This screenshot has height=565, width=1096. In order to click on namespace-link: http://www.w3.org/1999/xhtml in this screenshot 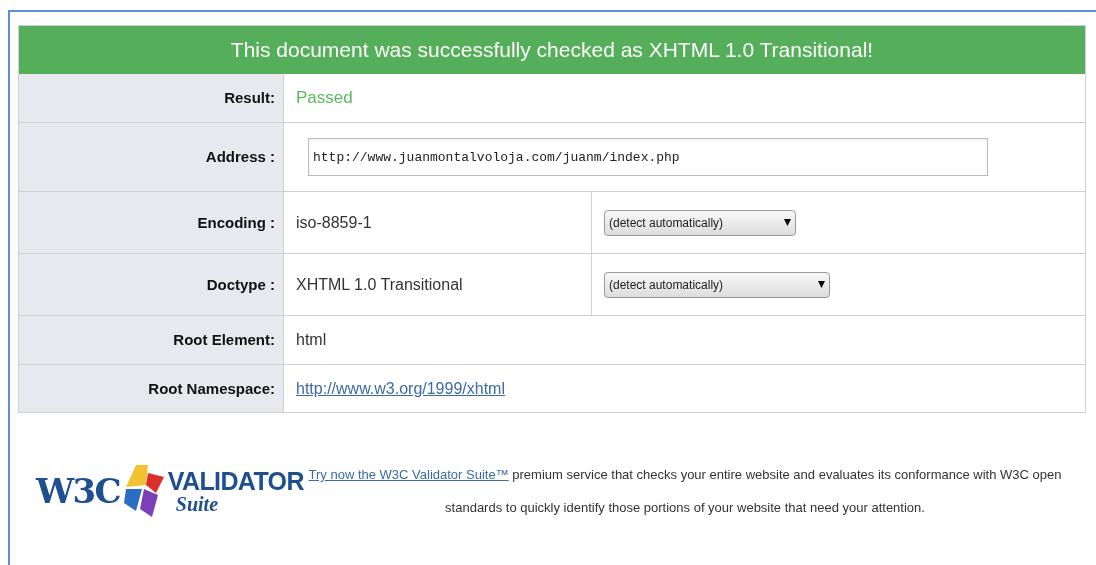, I will do `click(400, 388)`.